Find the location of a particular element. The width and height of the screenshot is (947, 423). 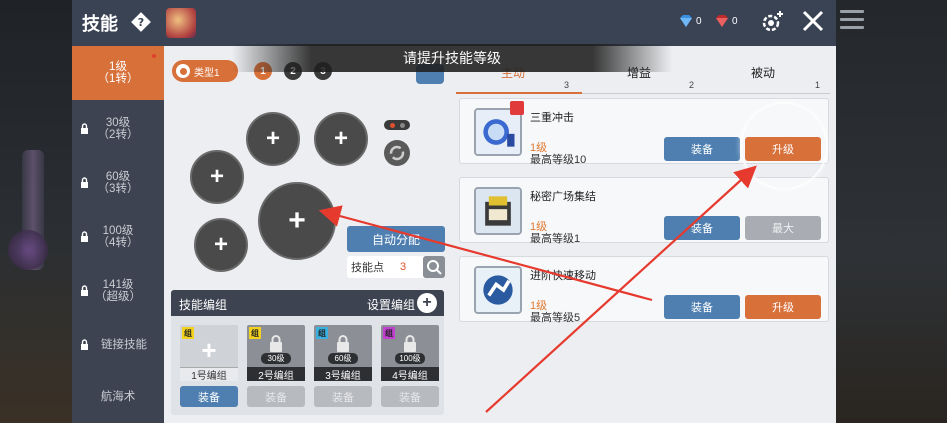

skill-group-title: 技能编组 is located at coordinates (203, 305).